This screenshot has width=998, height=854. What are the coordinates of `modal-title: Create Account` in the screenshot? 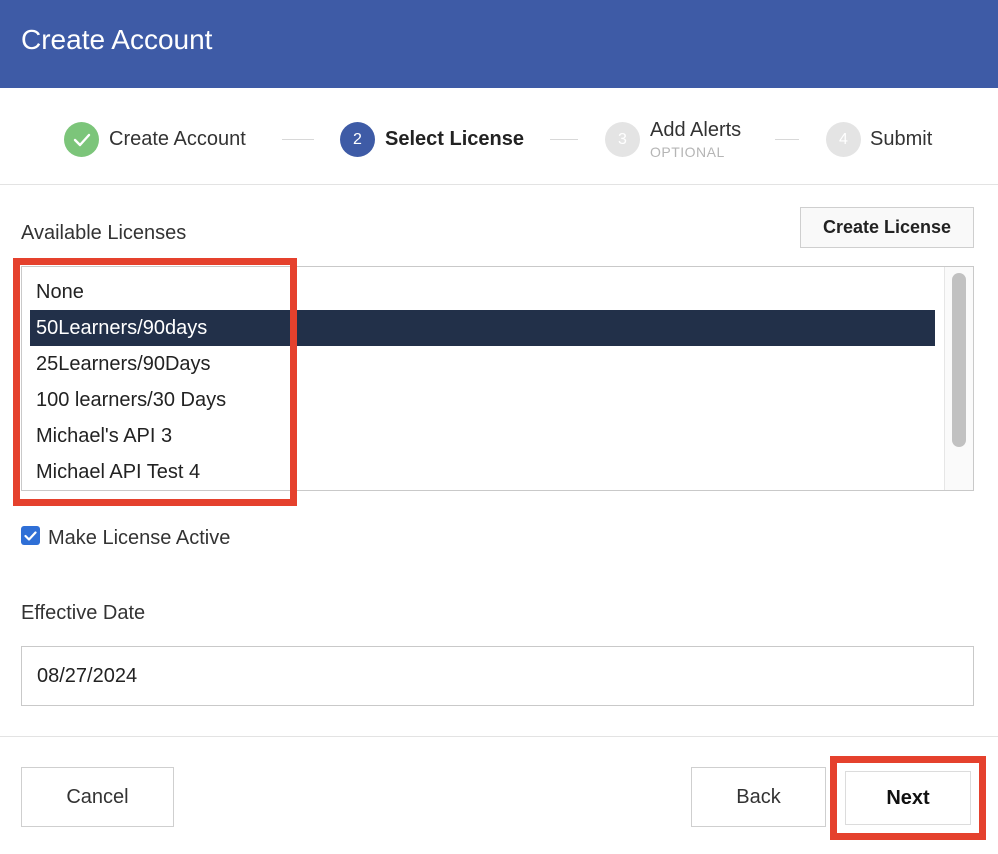 It's located at (117, 39).